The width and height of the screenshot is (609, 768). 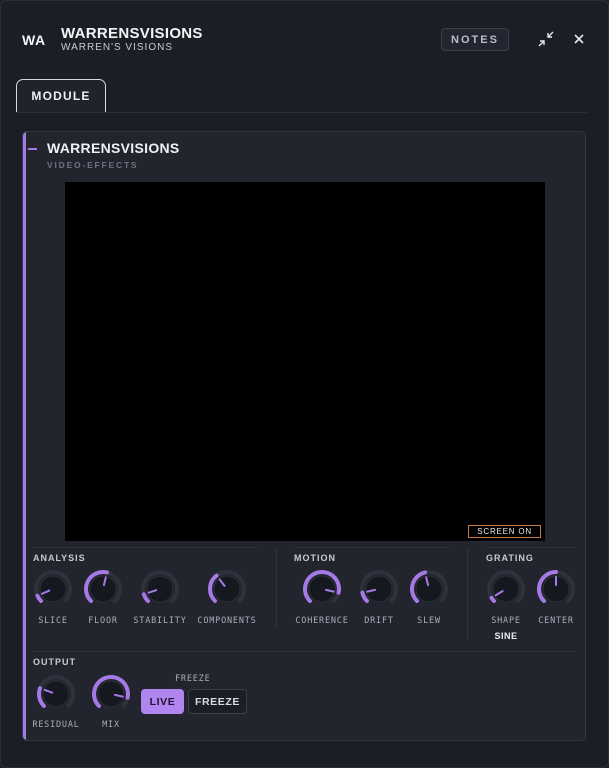 I want to click on module-accent-bar, so click(x=24, y=436).